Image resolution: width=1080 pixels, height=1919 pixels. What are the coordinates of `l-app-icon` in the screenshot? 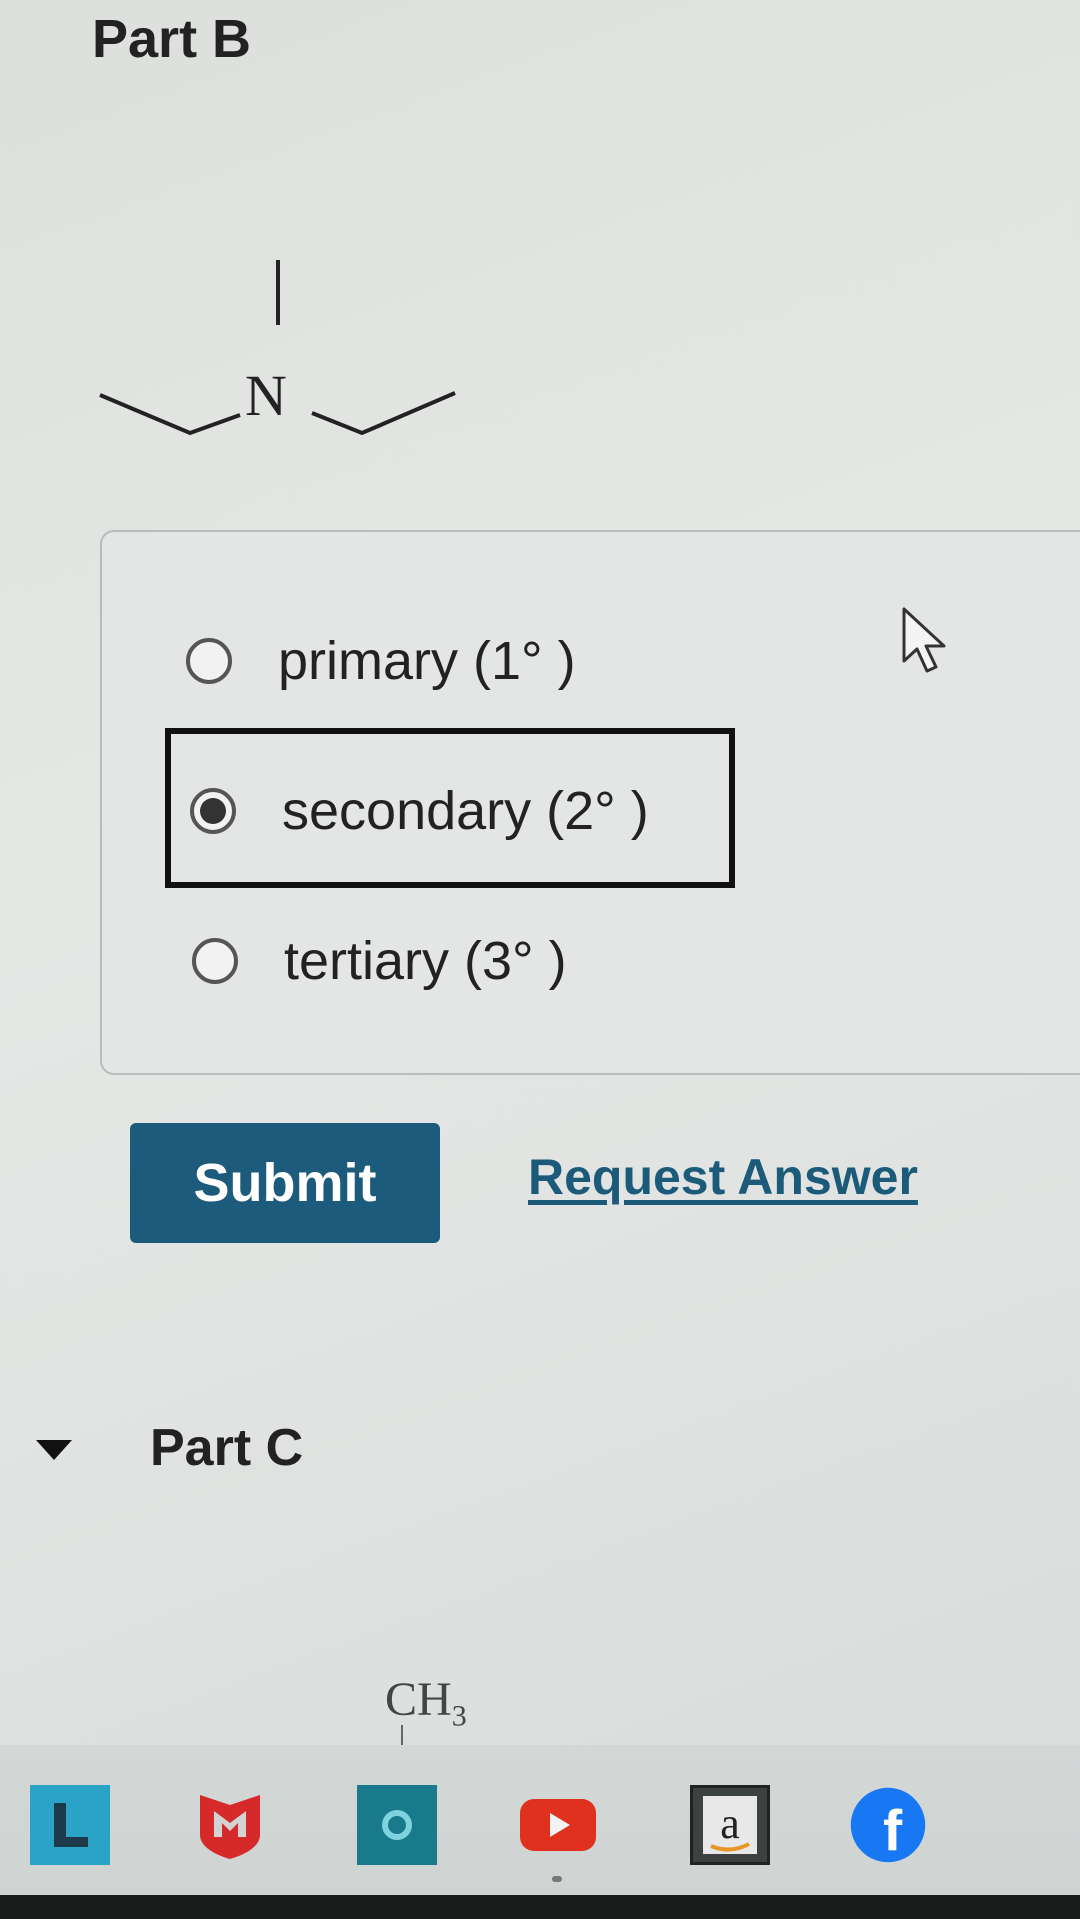 It's located at (70, 1825).